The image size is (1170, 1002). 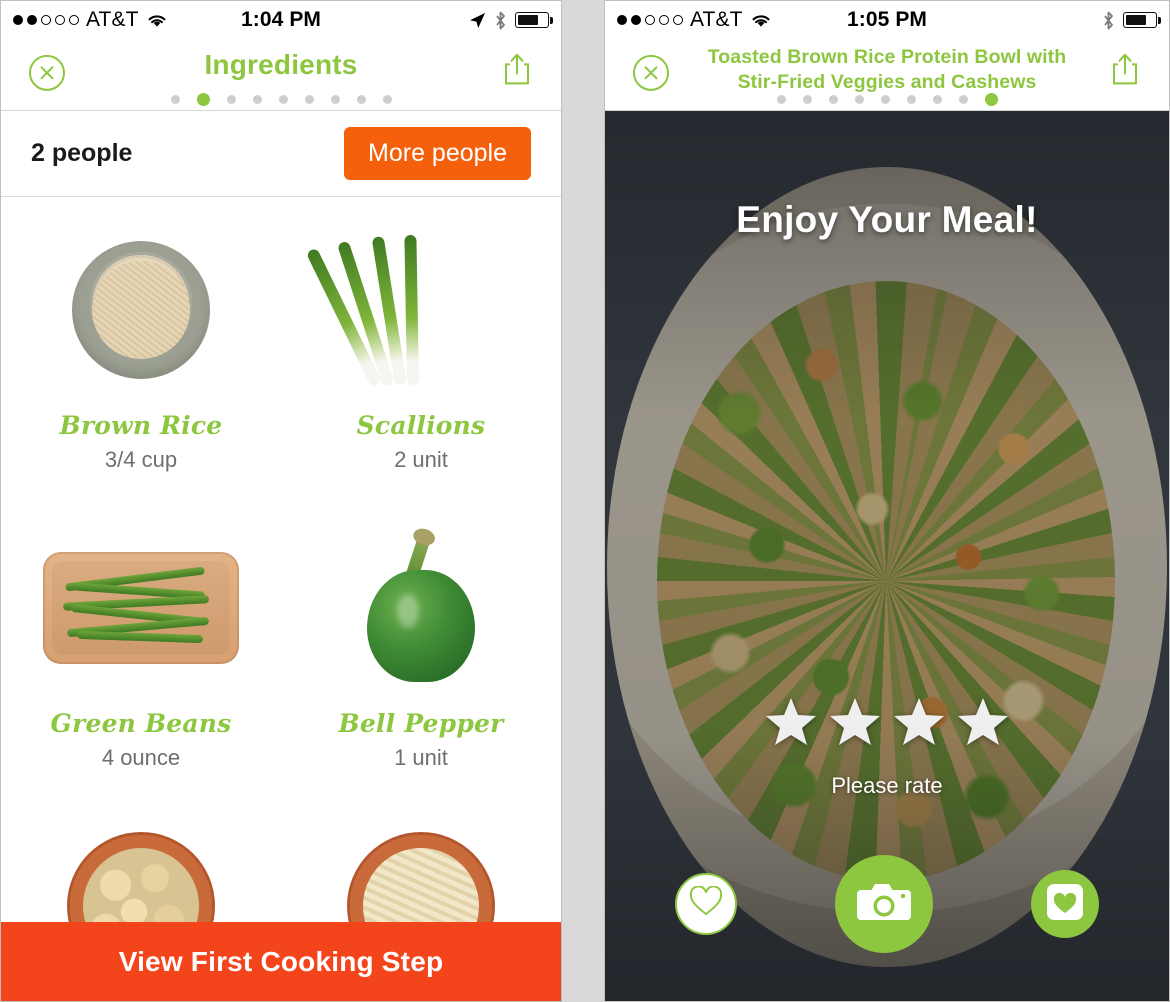 What do you see at coordinates (141, 757) in the screenshot?
I see `ingredient-quantity: 4 ounce` at bounding box center [141, 757].